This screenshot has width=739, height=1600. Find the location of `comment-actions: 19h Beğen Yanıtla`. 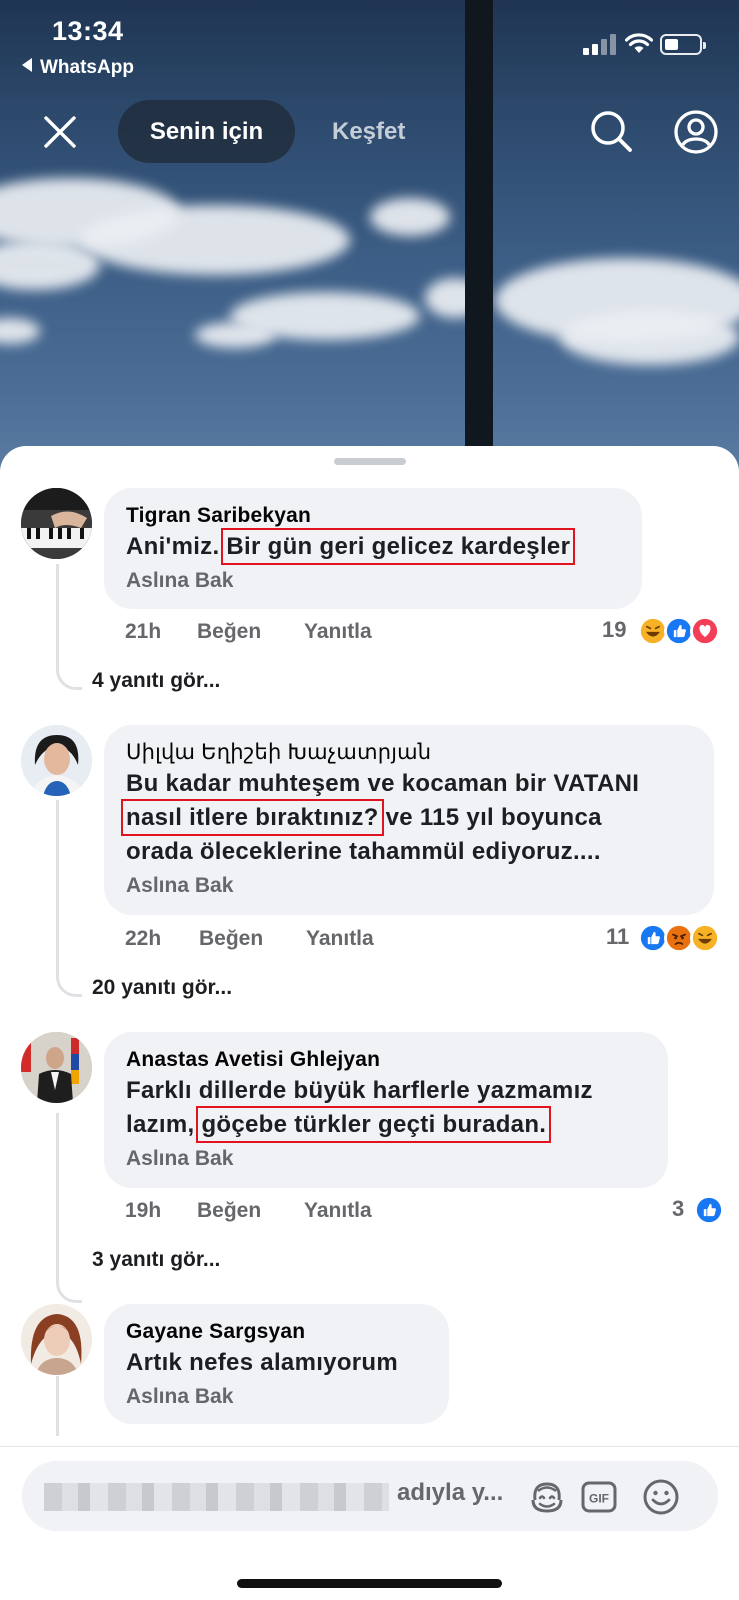

comment-actions: 19h Beğen Yanıtla is located at coordinates (300, 1214).